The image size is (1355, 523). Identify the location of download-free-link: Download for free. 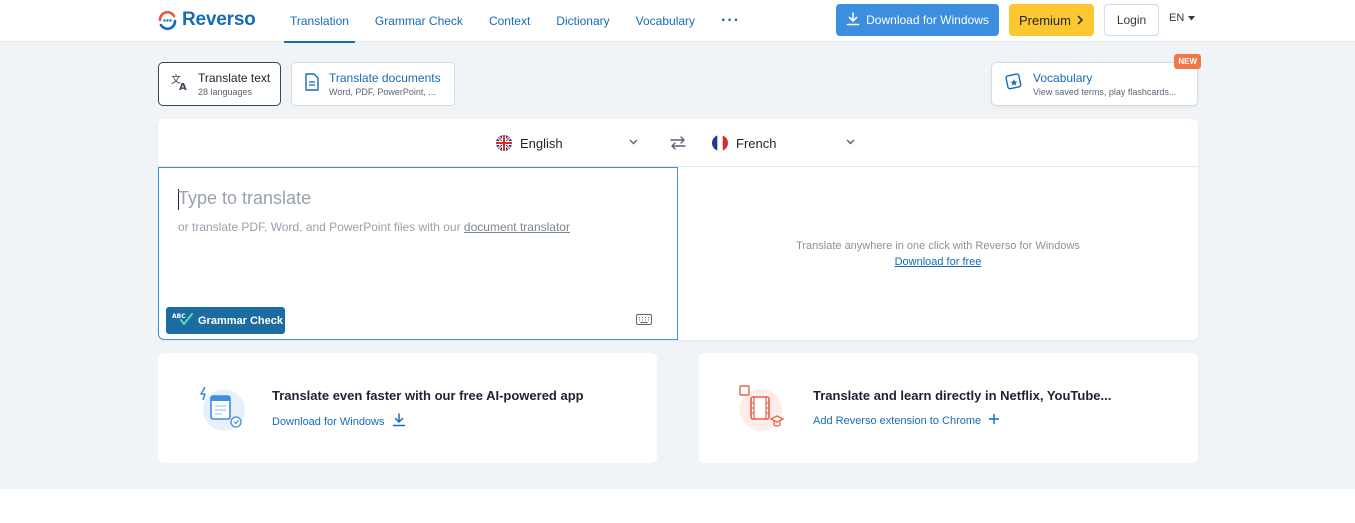
(938, 262).